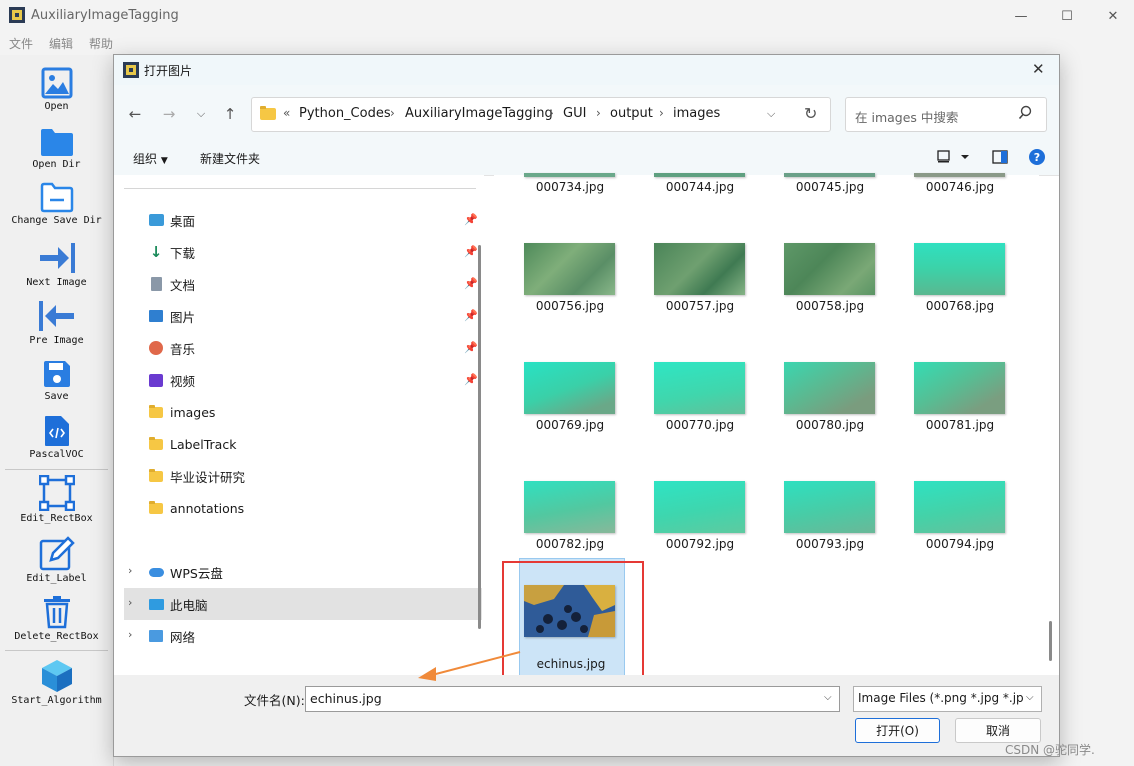 The height and width of the screenshot is (766, 1134). Describe the element at coordinates (169, 114) in the screenshot. I see `forward-icon: →` at that location.